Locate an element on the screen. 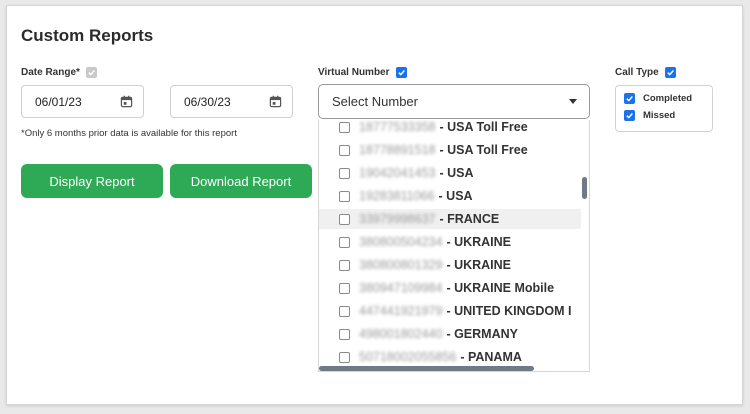 The image size is (750, 414). vertical-scrollbar is located at coordinates (584, 188).